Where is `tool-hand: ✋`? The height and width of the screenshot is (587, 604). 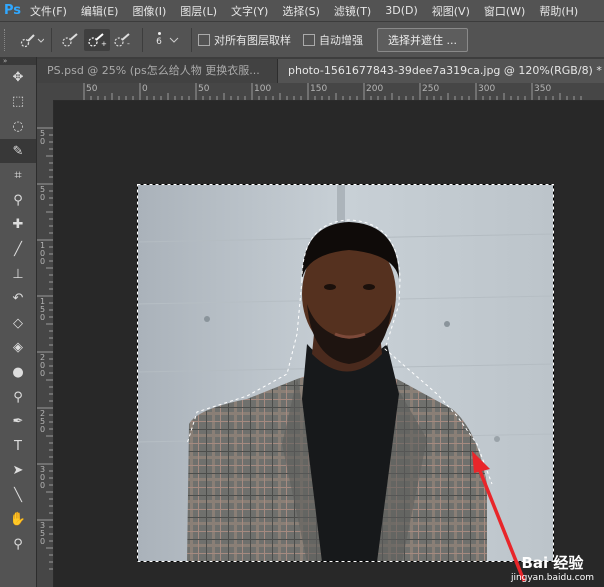 tool-hand: ✋ is located at coordinates (18, 520).